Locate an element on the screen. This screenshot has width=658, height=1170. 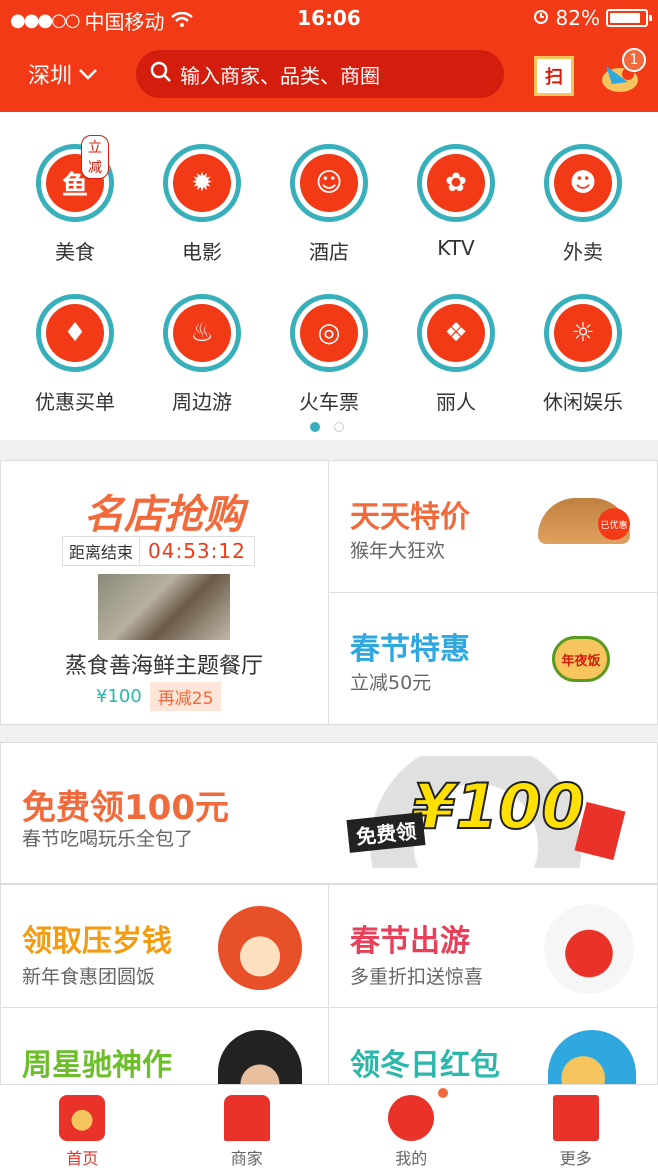
status-bar: ●●●○○ 中国移动 16:06 82% is located at coordinates (329, 18).